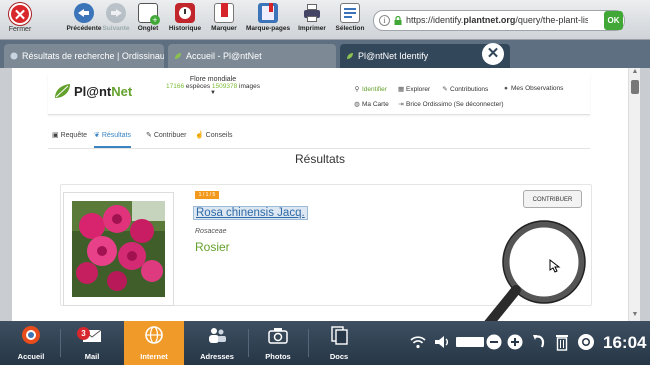 The image size is (650, 365). I want to click on close-label: Fermer, so click(20, 29).